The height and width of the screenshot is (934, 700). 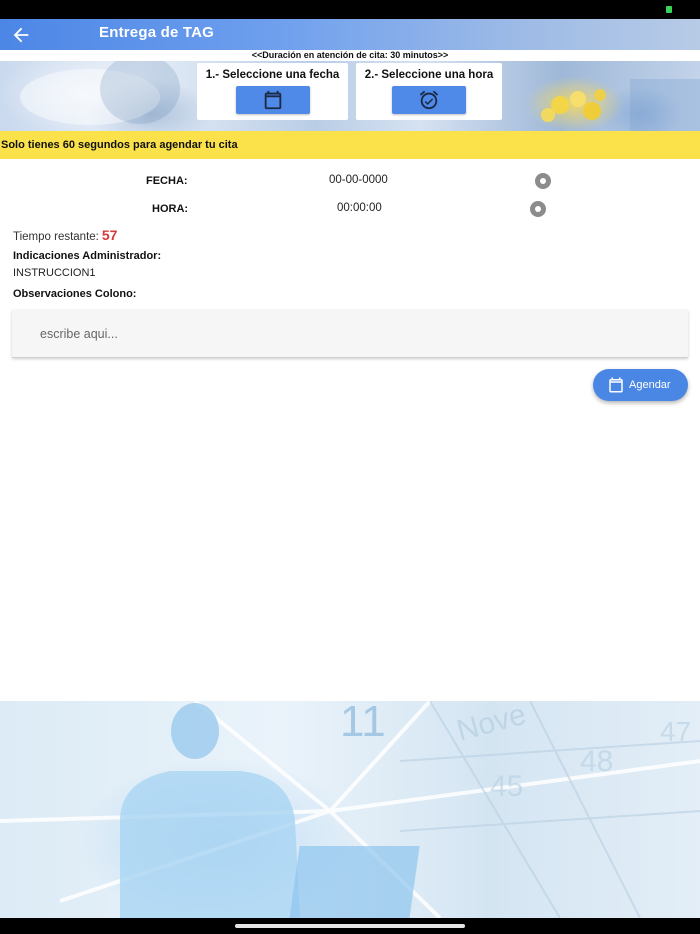 What do you see at coordinates (87, 256) in the screenshot?
I see `admin-instructions-label: Indicaciones Administrador:` at bounding box center [87, 256].